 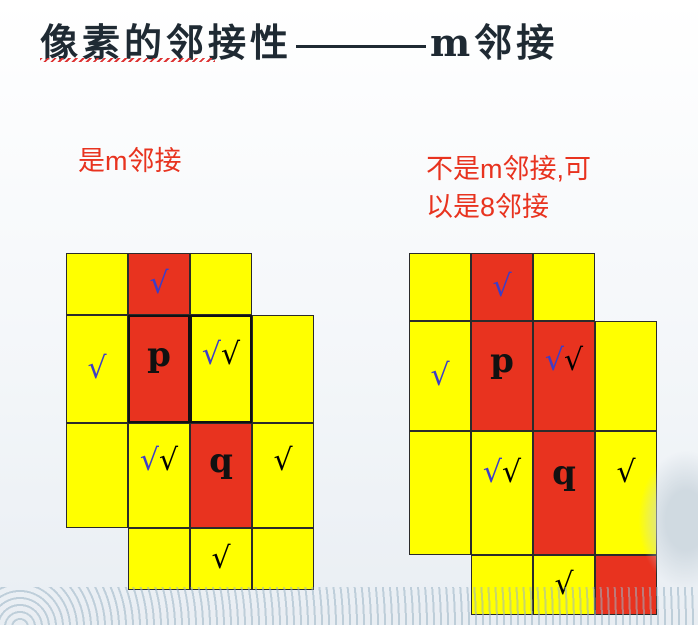 What do you see at coordinates (668, 520) in the screenshot?
I see `dragon-decoration` at bounding box center [668, 520].